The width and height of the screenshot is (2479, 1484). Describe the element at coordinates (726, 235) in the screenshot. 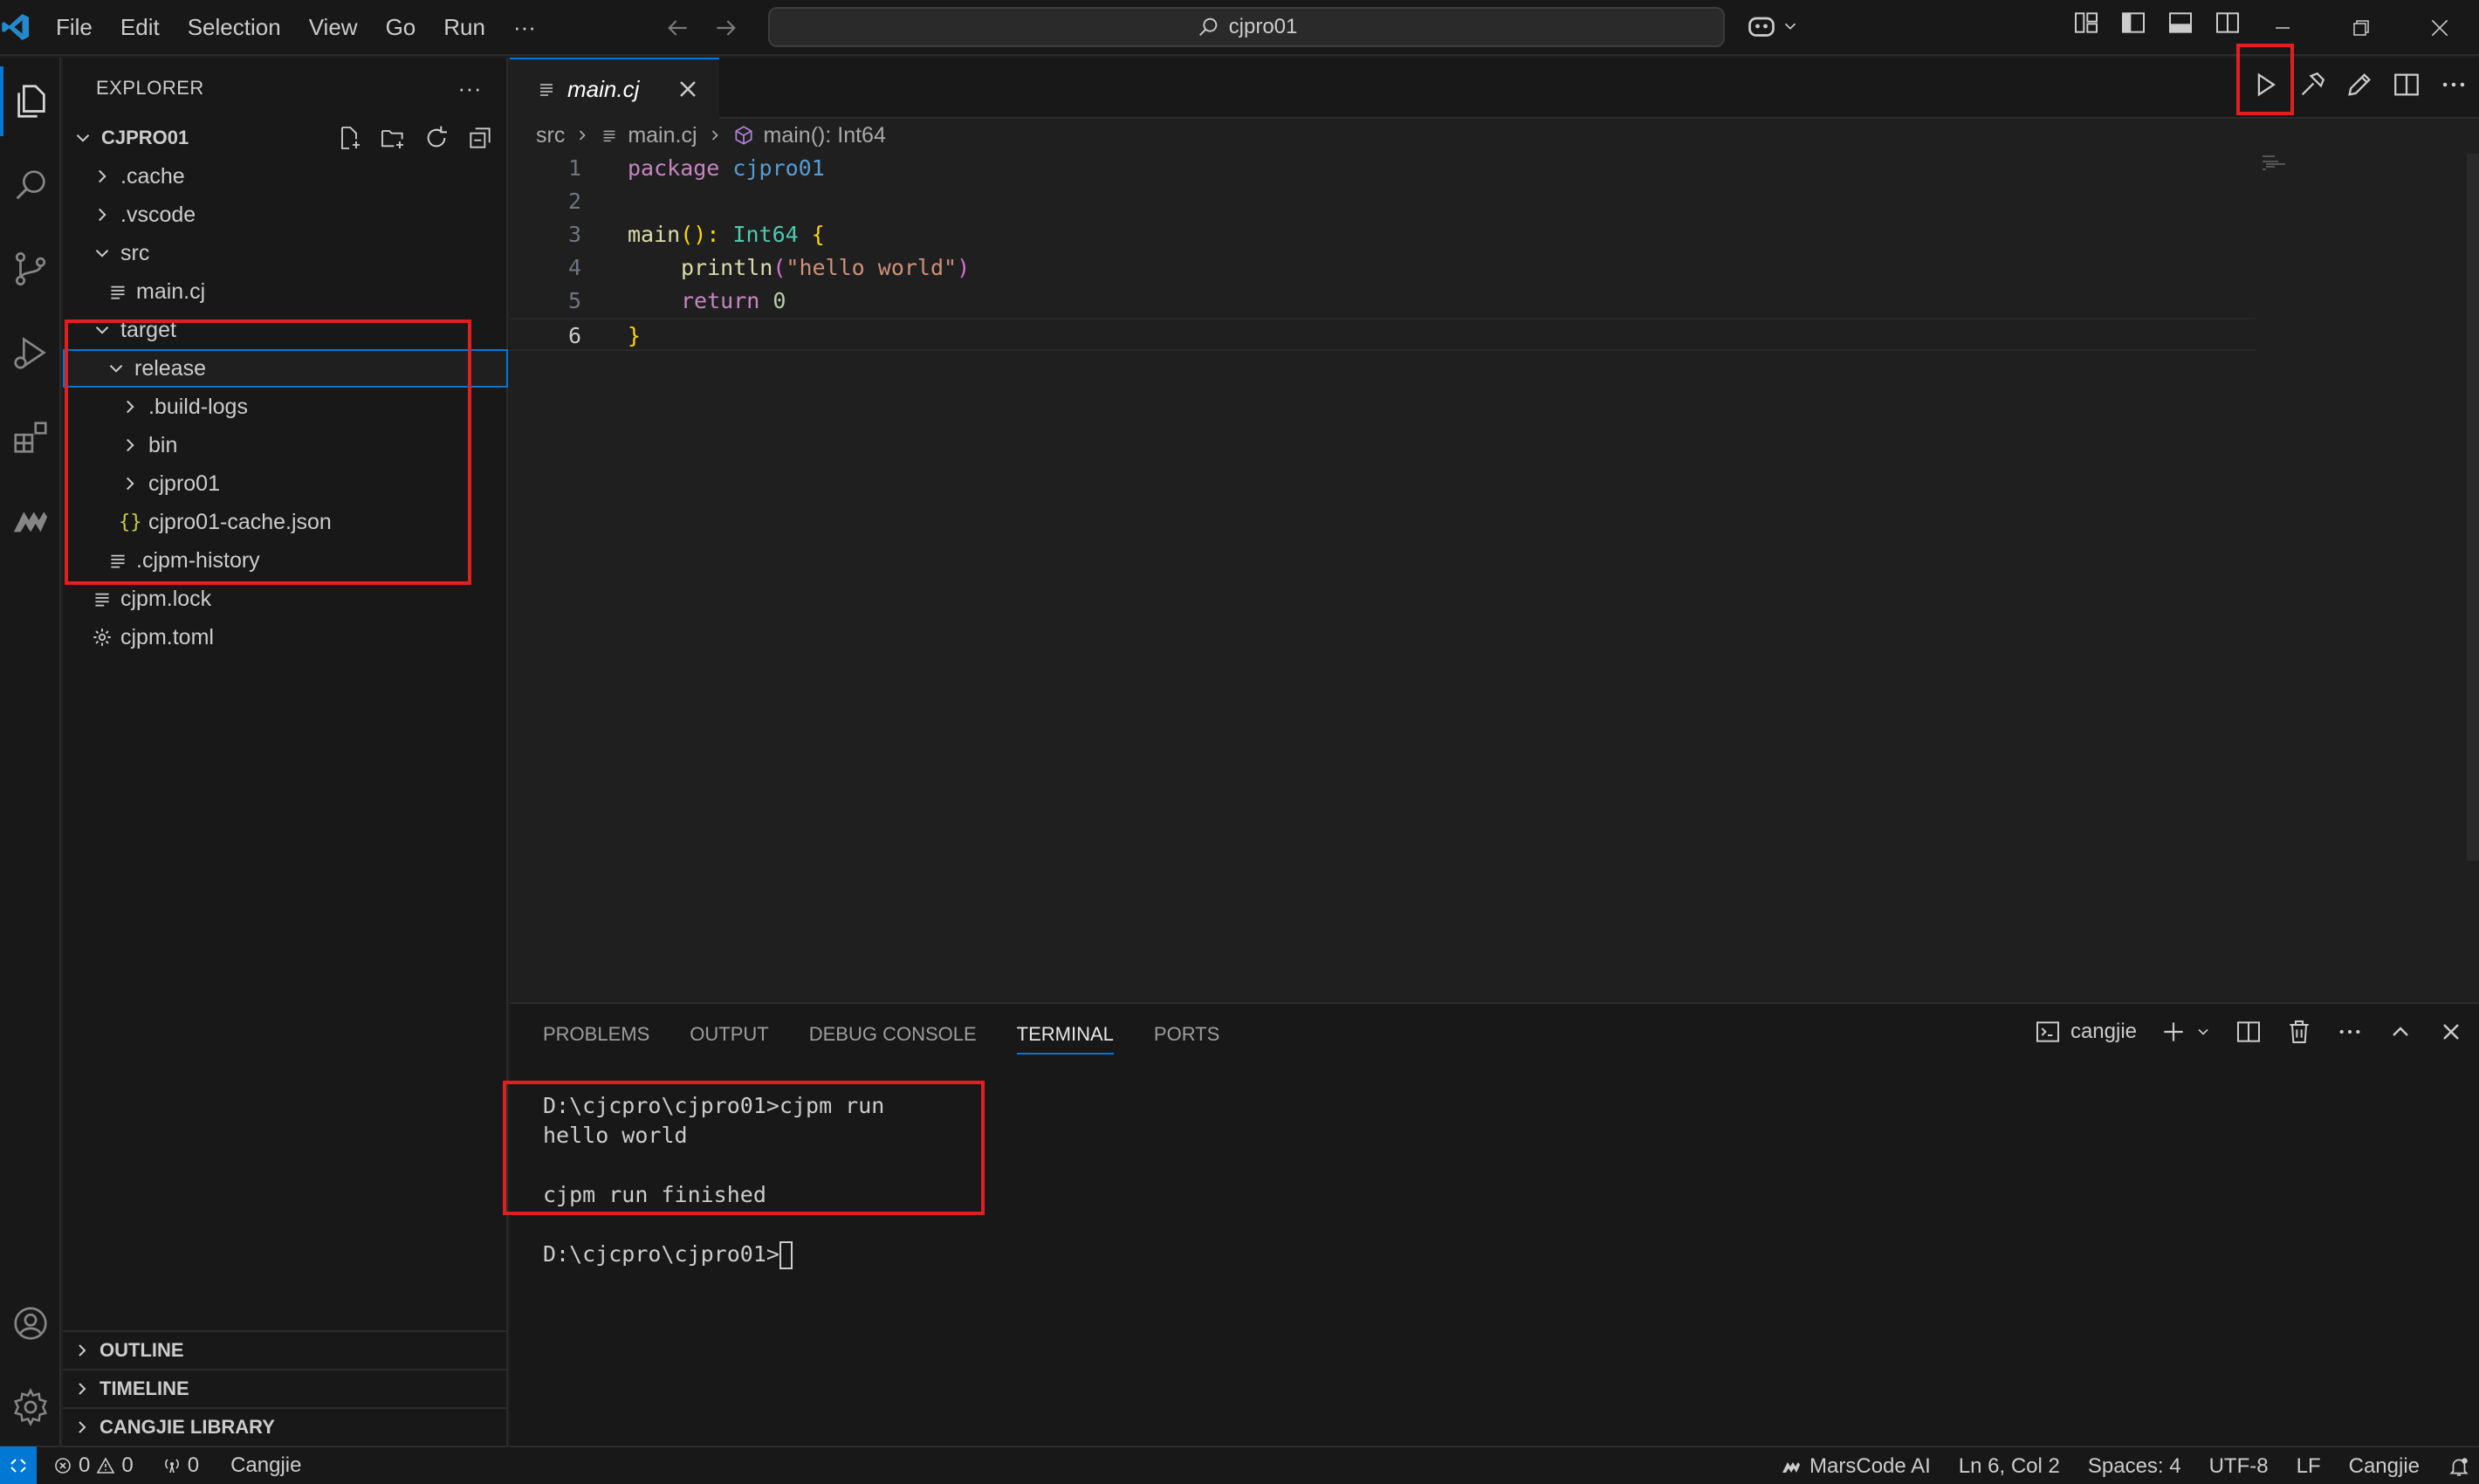

I see `line-content: main(): Int64 {` at that location.